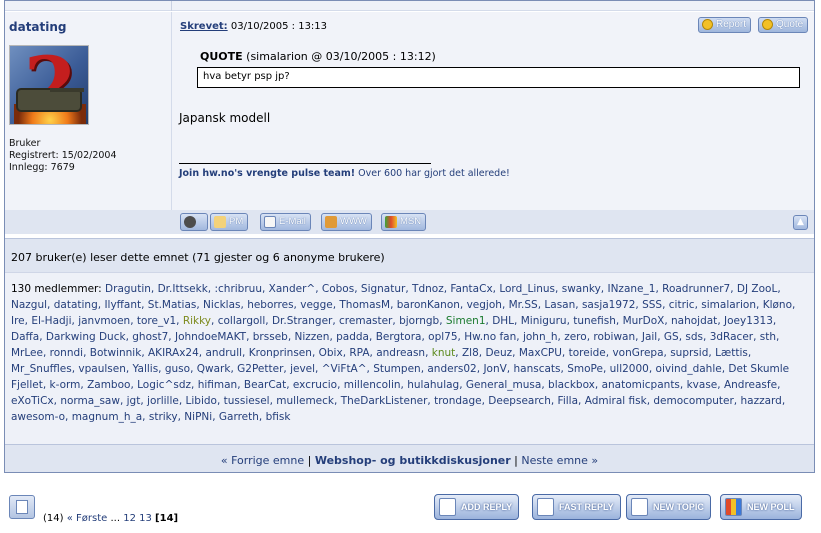 Image resolution: width=821 pixels, height=533 pixels. Describe the element at coordinates (689, 353) in the screenshot. I see `member-link: suprsid` at that location.